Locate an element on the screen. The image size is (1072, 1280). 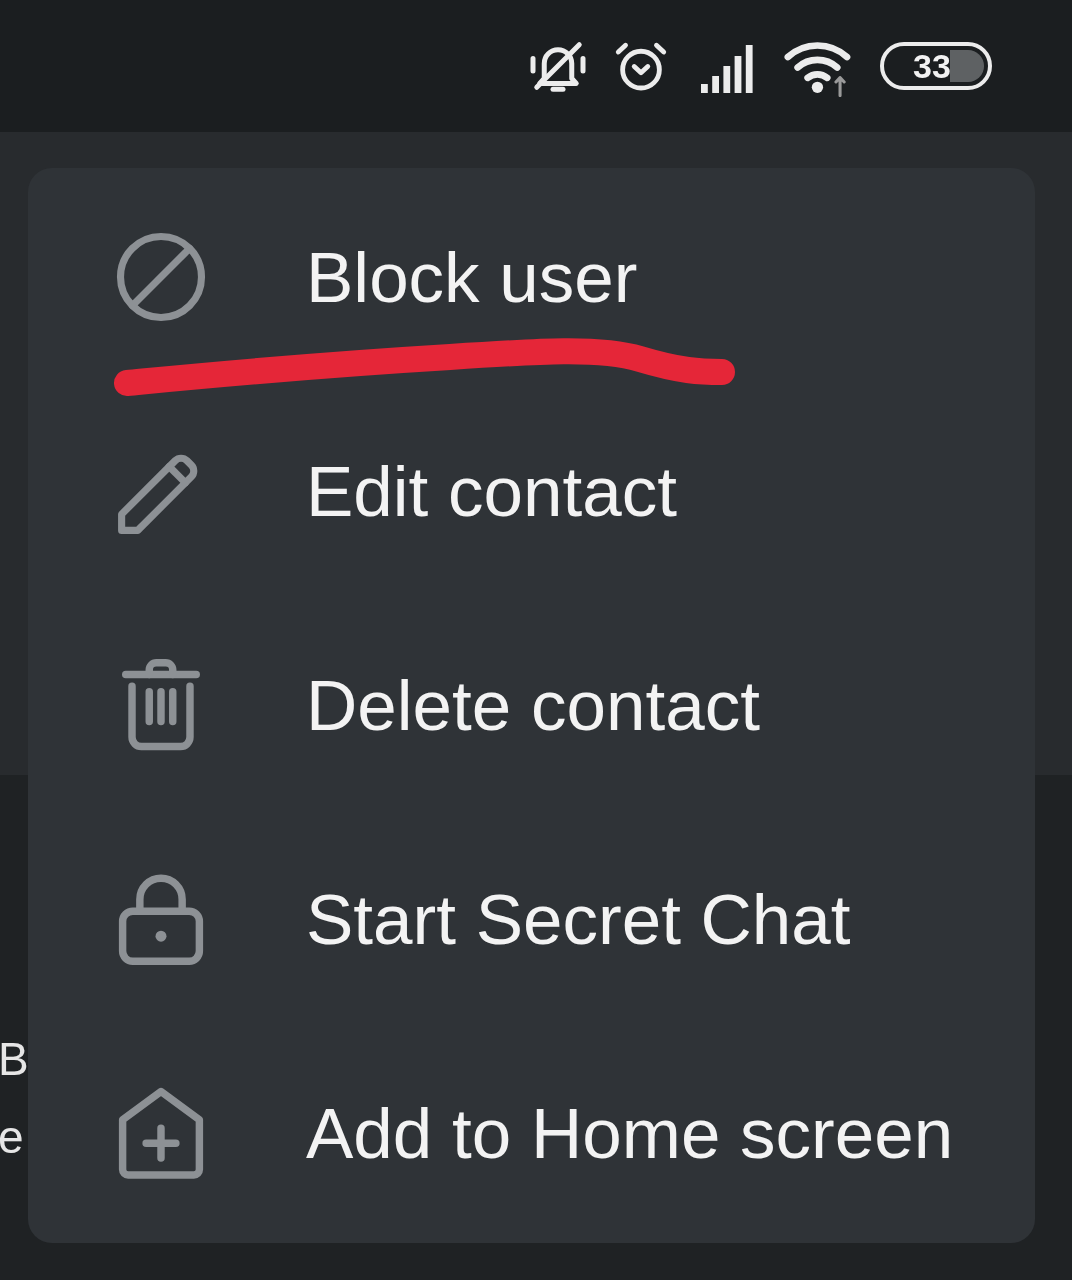
padlock-icon is located at coordinates (161, 919).